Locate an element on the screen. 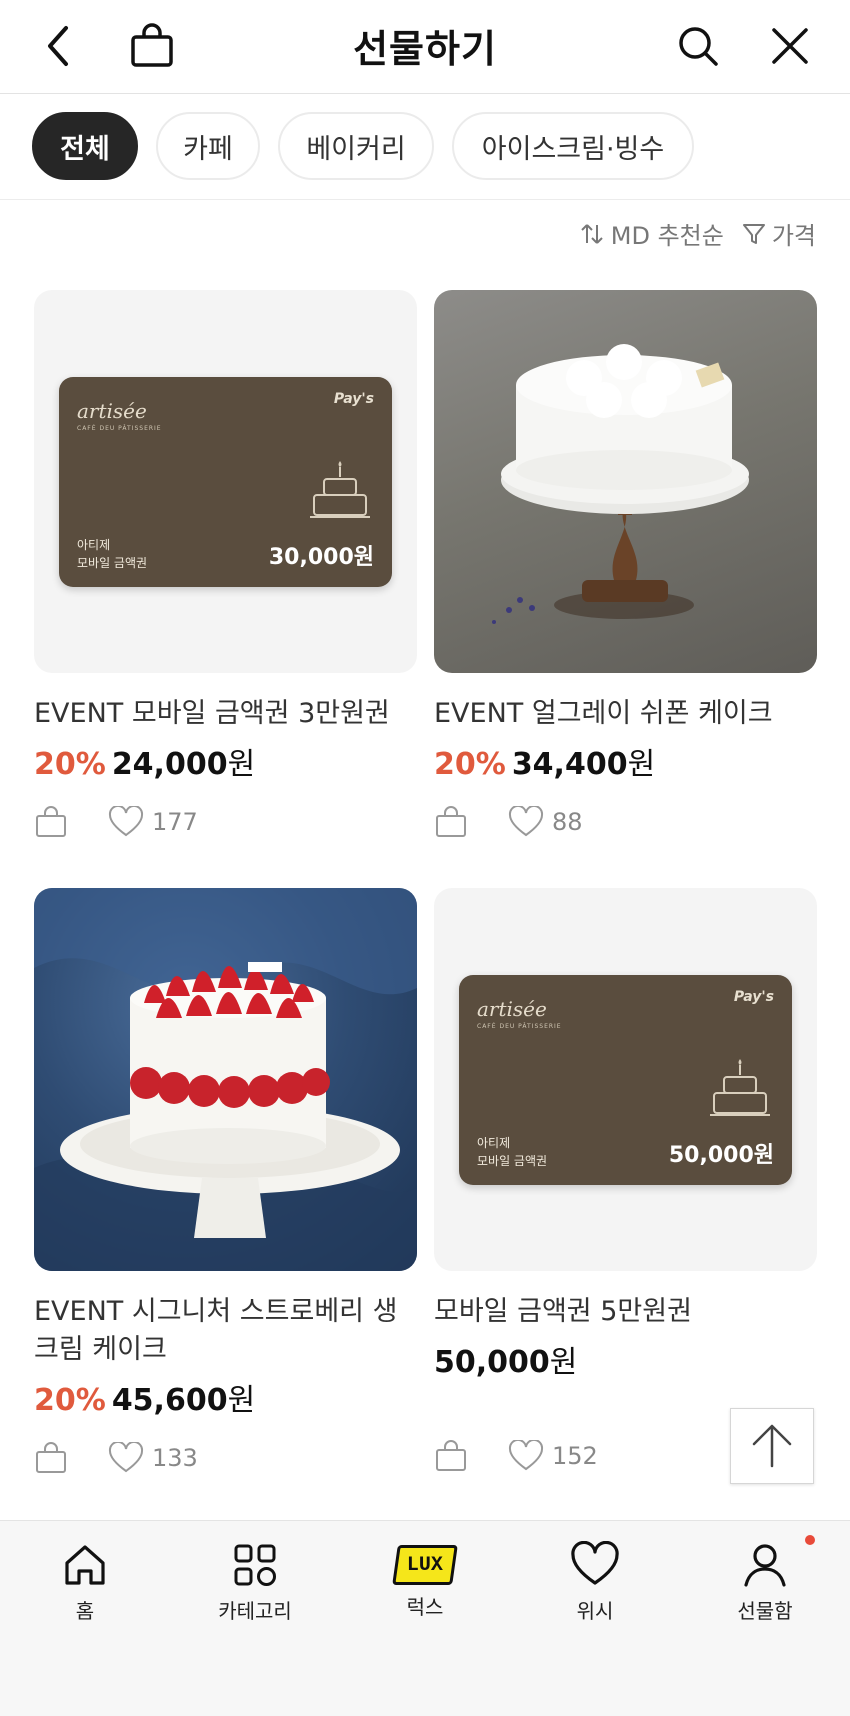 The image size is (850, 1716). earl-grey-cake-photo is located at coordinates (620, 484).